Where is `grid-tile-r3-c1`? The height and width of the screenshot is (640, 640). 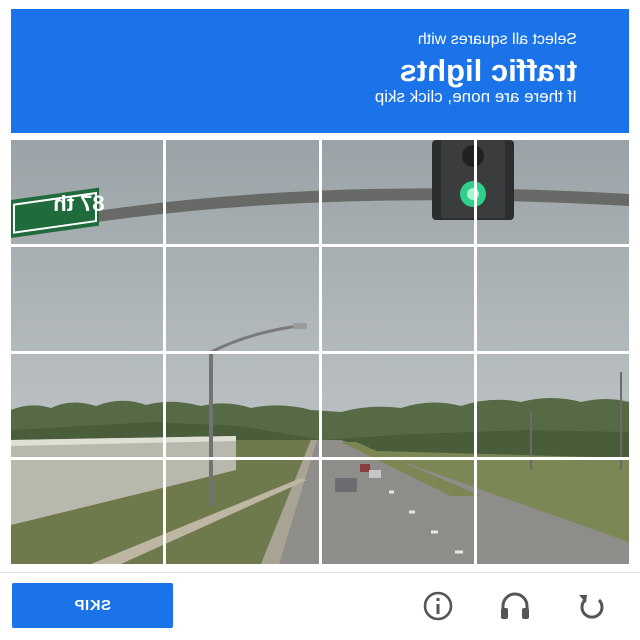
grid-tile-r3-c1 is located at coordinates (242, 512).